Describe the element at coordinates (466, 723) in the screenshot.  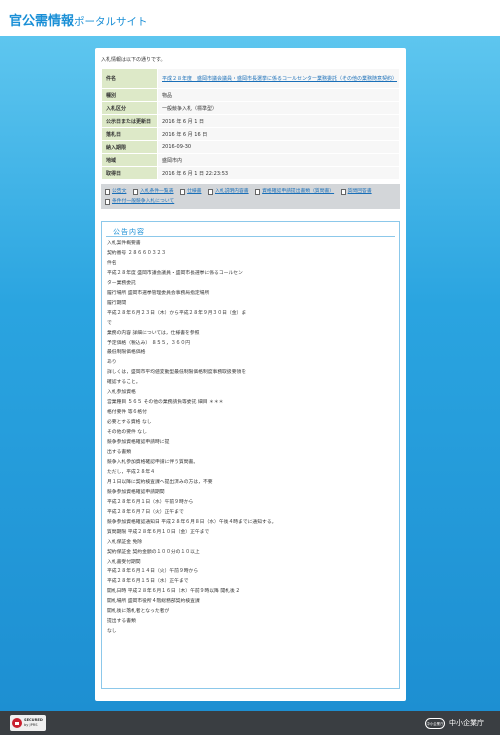
I see `agency-name: 中小企業庁` at that location.